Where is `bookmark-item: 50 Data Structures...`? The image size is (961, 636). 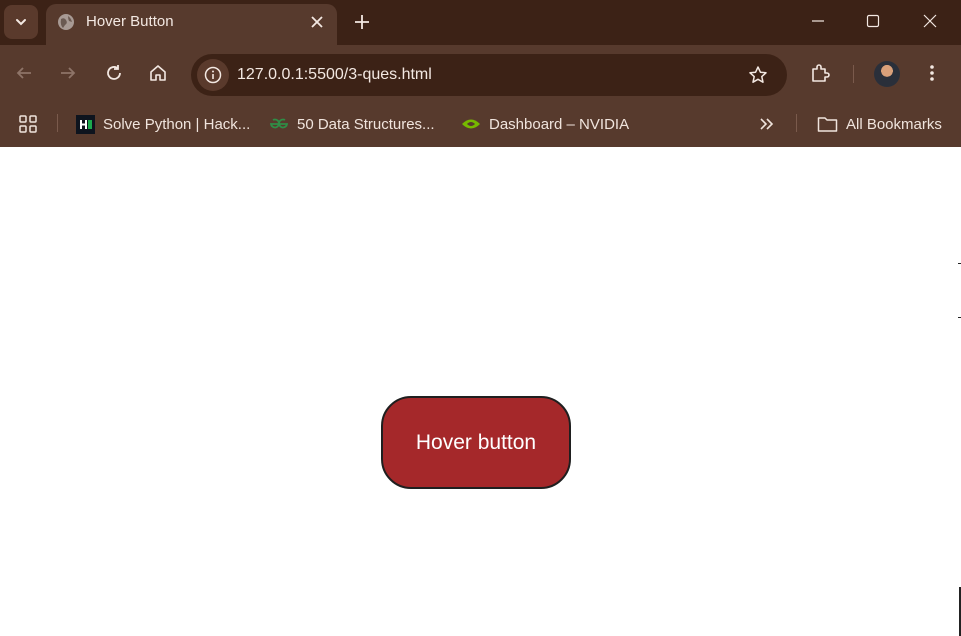
bookmark-item: 50 Data Structures... is located at coordinates (352, 124).